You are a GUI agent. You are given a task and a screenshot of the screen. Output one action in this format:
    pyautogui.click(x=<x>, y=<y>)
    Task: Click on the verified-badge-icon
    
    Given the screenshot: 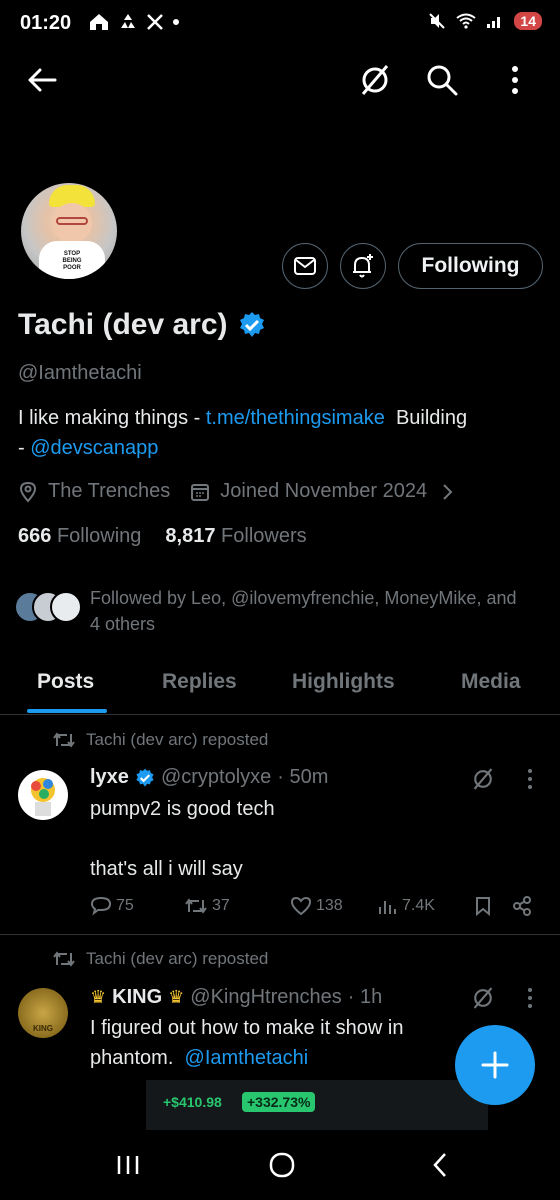 What is the action you would take?
    pyautogui.click(x=252, y=325)
    